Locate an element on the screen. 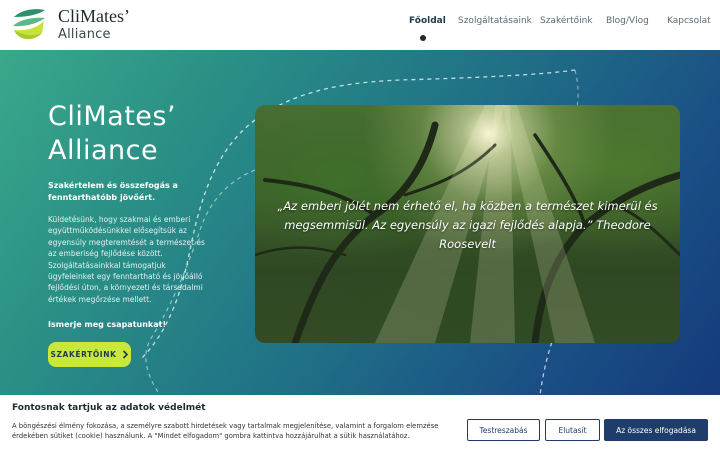 Image resolution: width=720 pixels, height=450 pixels. accept-all-button: Az összes elfogadása is located at coordinates (656, 430).